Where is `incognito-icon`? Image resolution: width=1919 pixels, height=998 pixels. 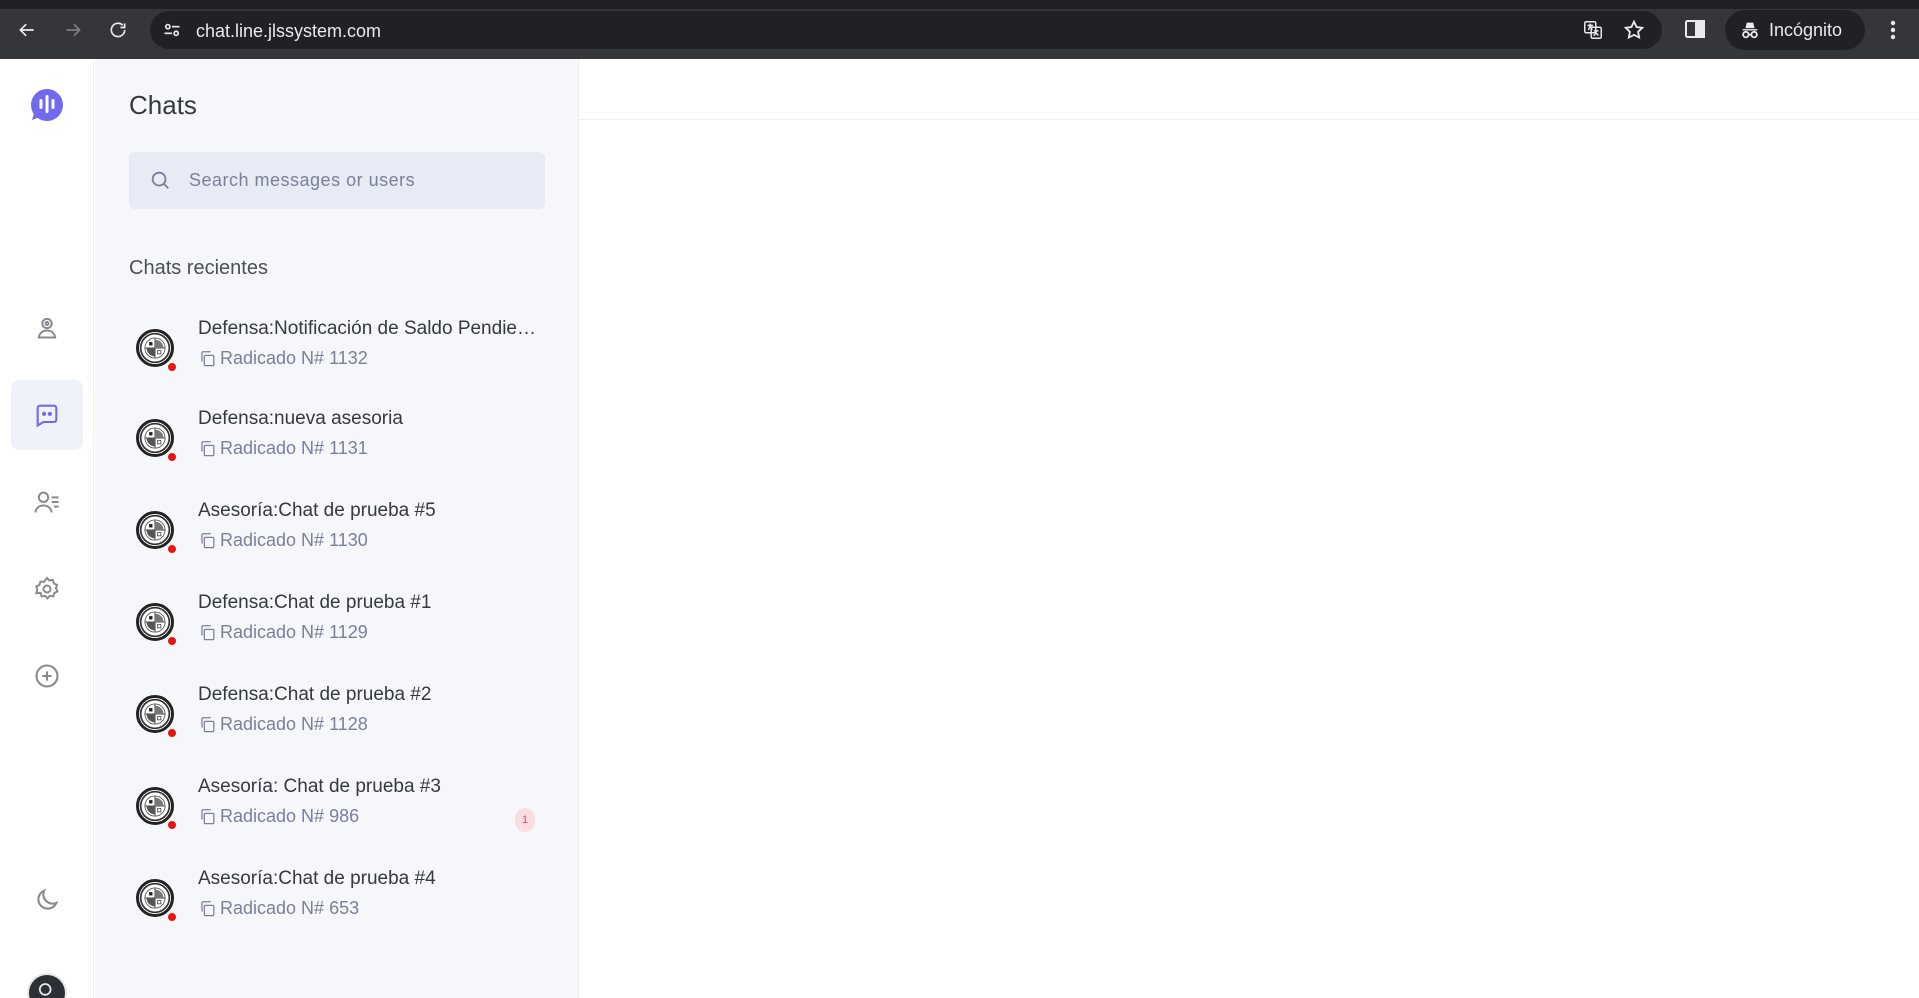 incognito-icon is located at coordinates (1750, 30).